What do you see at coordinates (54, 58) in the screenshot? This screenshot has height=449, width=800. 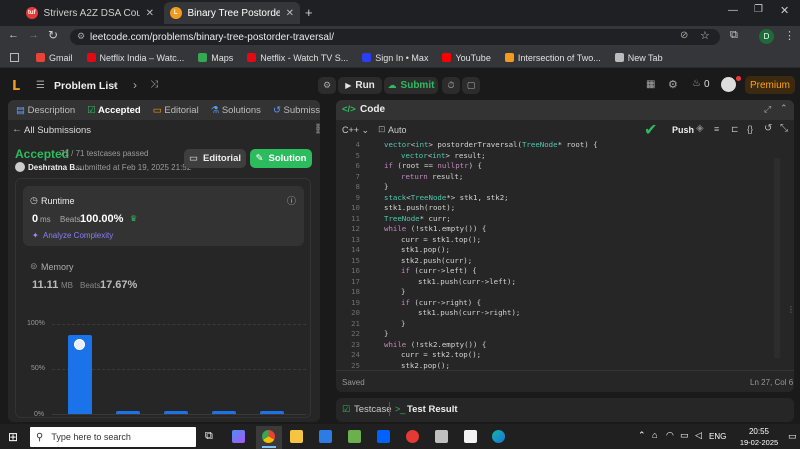 I see `bookmark-gmail: Gmail` at bounding box center [54, 58].